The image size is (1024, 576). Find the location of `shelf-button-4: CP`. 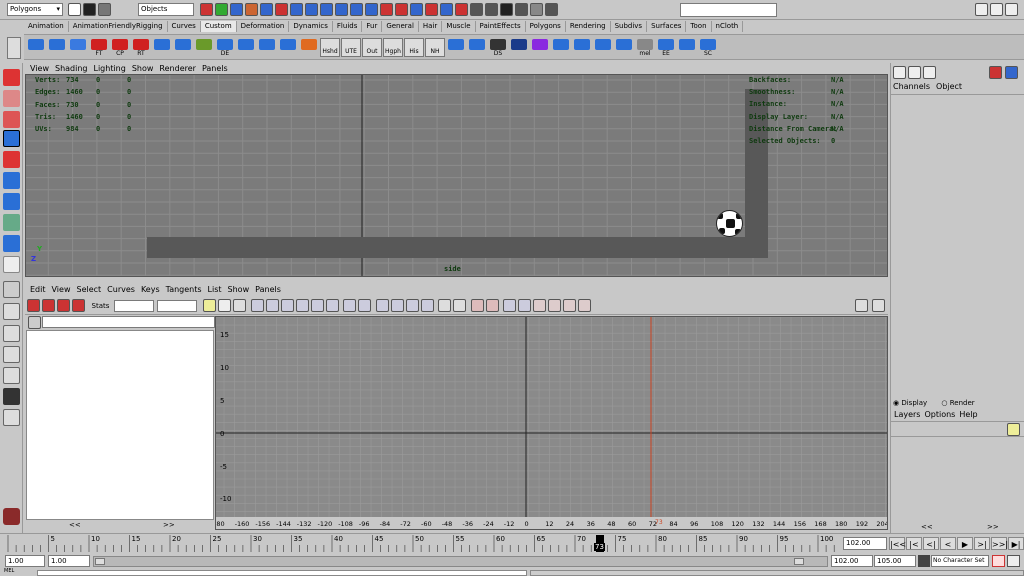

shelf-button-4: CP is located at coordinates (120, 47).